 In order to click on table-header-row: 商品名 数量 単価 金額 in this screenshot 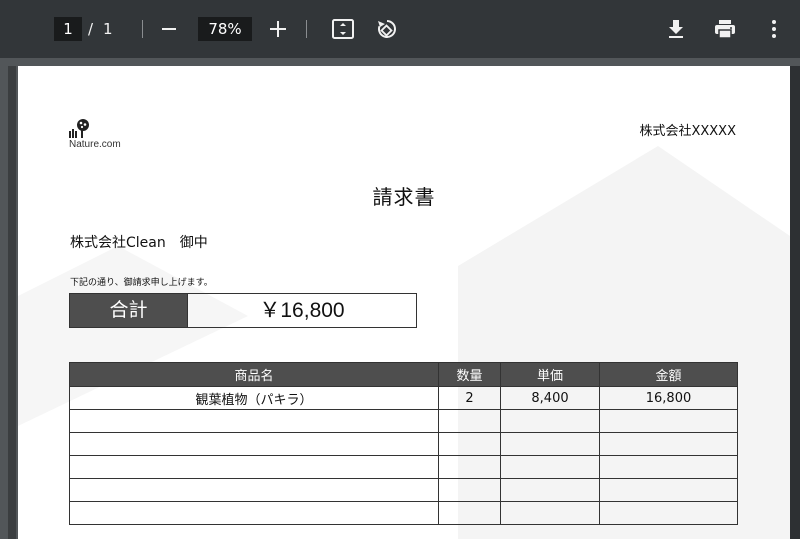, I will do `click(403, 374)`.